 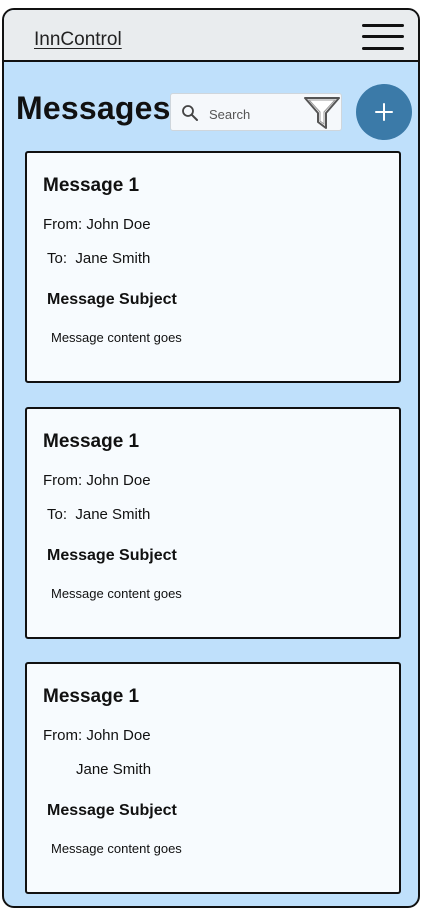 I want to click on hamburger-menu-icon, so click(x=383, y=37).